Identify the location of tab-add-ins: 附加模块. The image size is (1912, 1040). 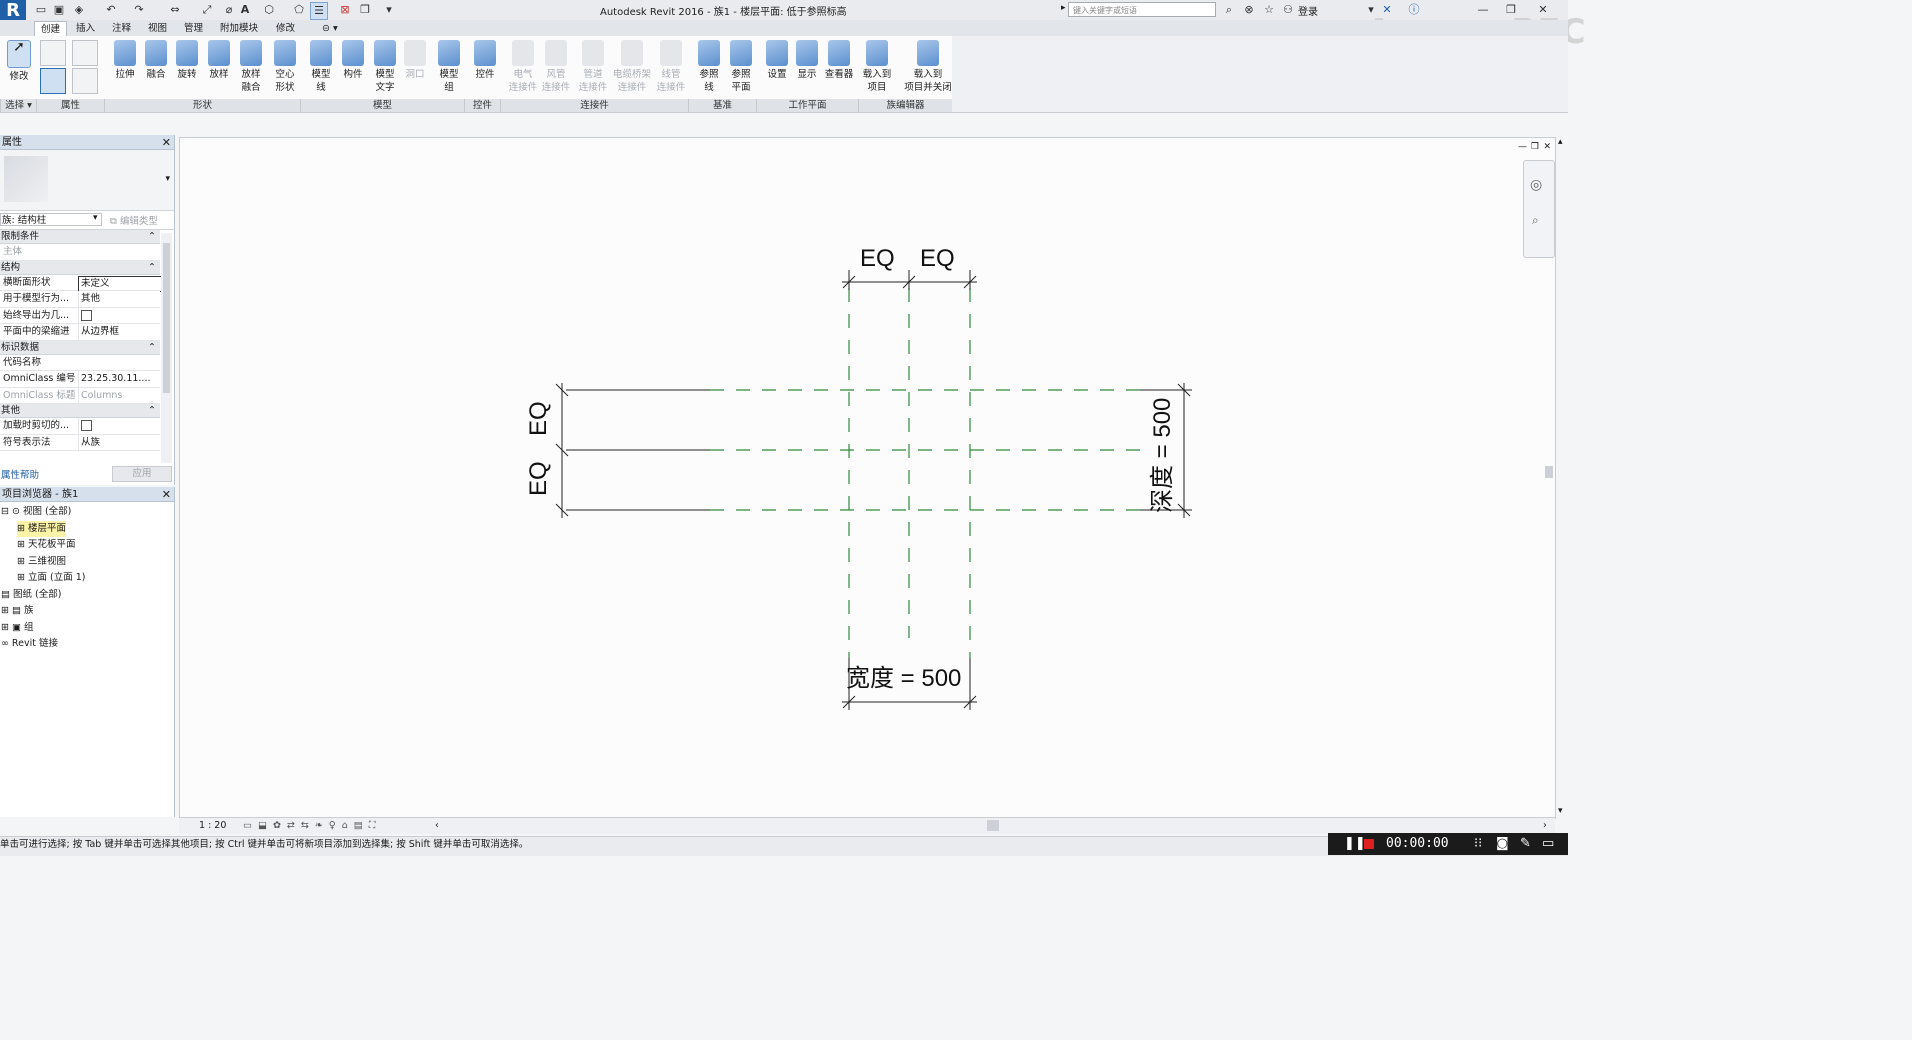
(239, 28).